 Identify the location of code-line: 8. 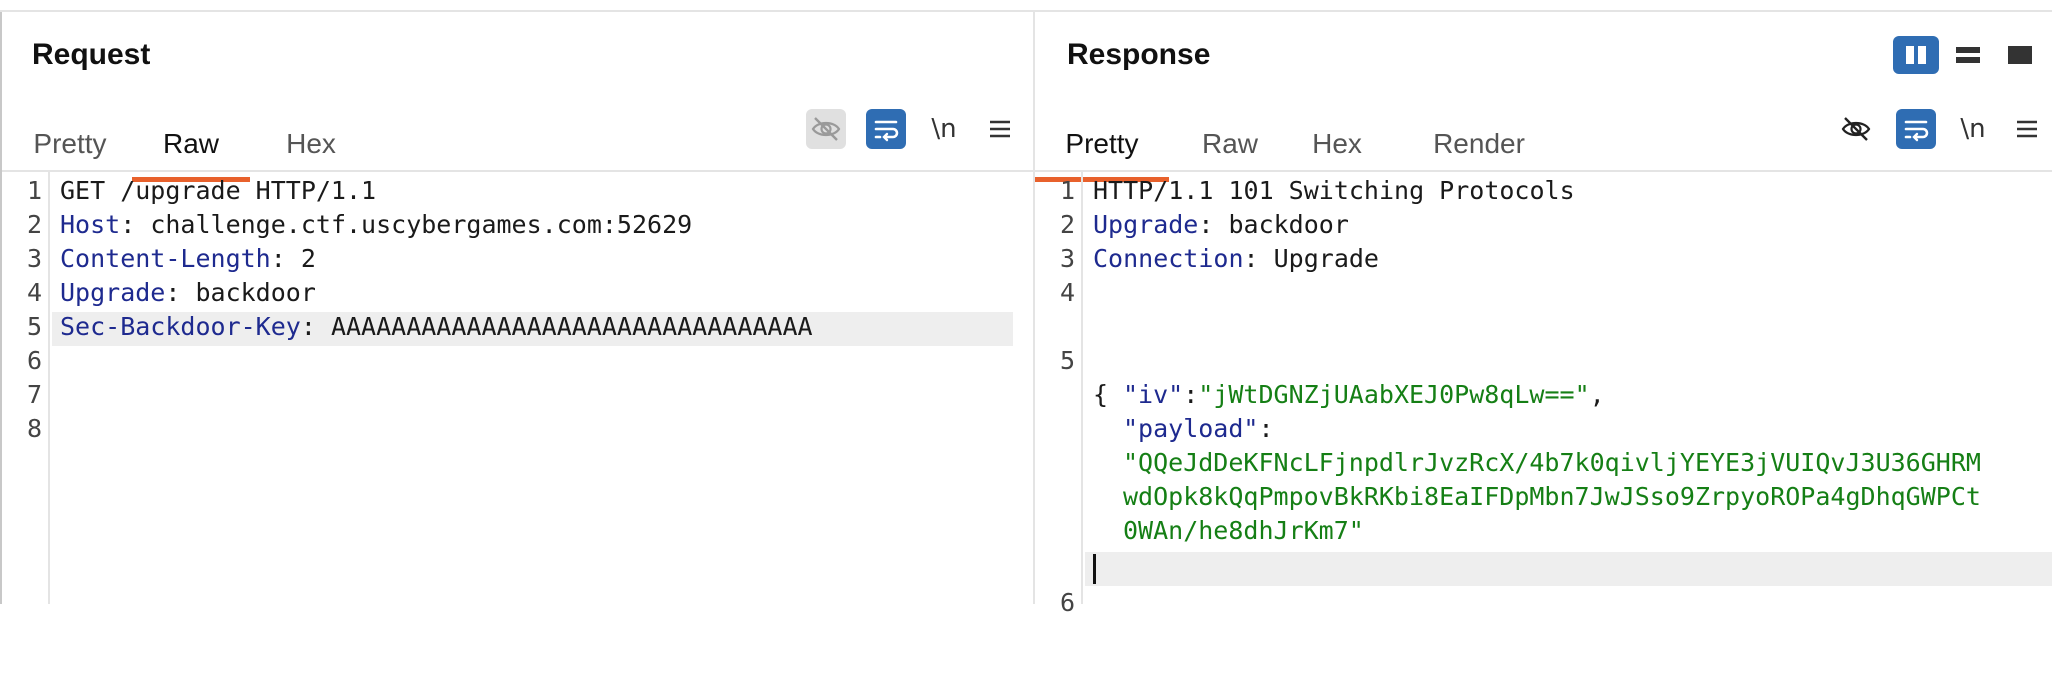
(517, 429).